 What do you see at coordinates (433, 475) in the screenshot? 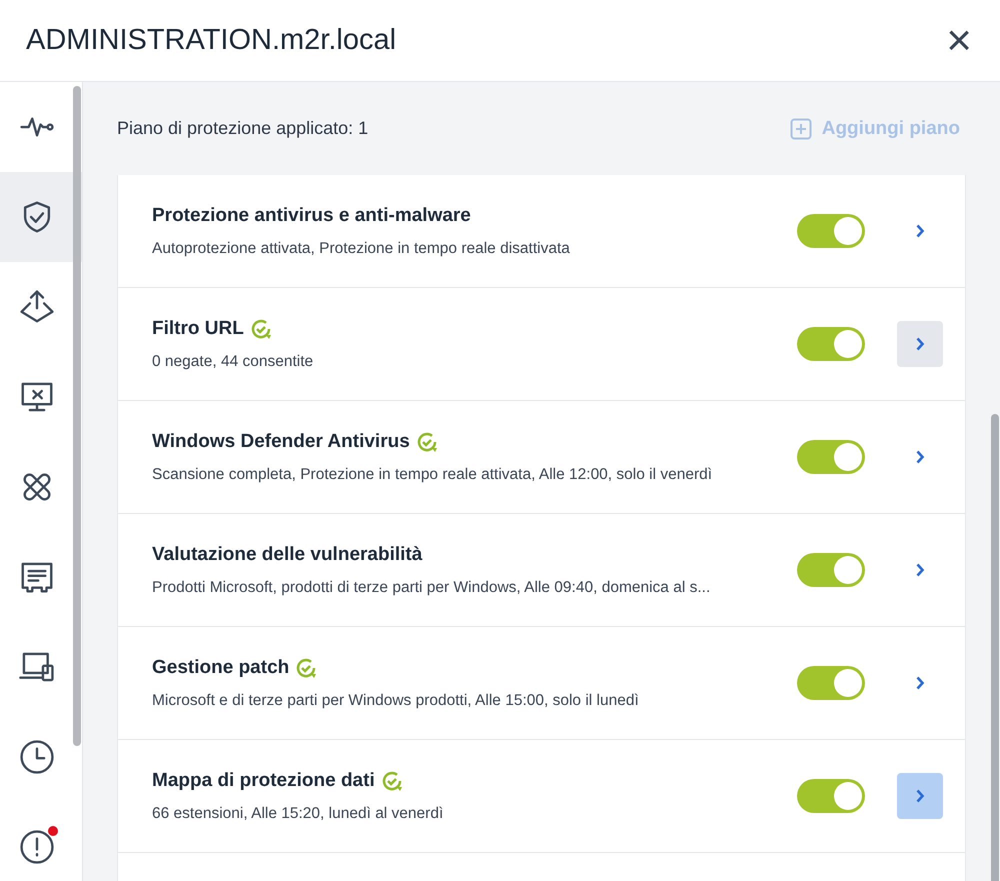
I see `module-description: Scansione completa, Protezione in tempo reale attivata, Alle 12:00, solo il venerdì` at bounding box center [433, 475].